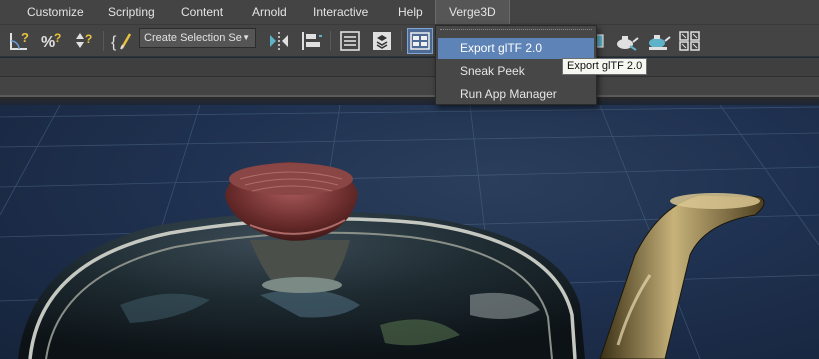  Describe the element at coordinates (382, 41) in the screenshot. I see `layer-explorer-icon` at that location.